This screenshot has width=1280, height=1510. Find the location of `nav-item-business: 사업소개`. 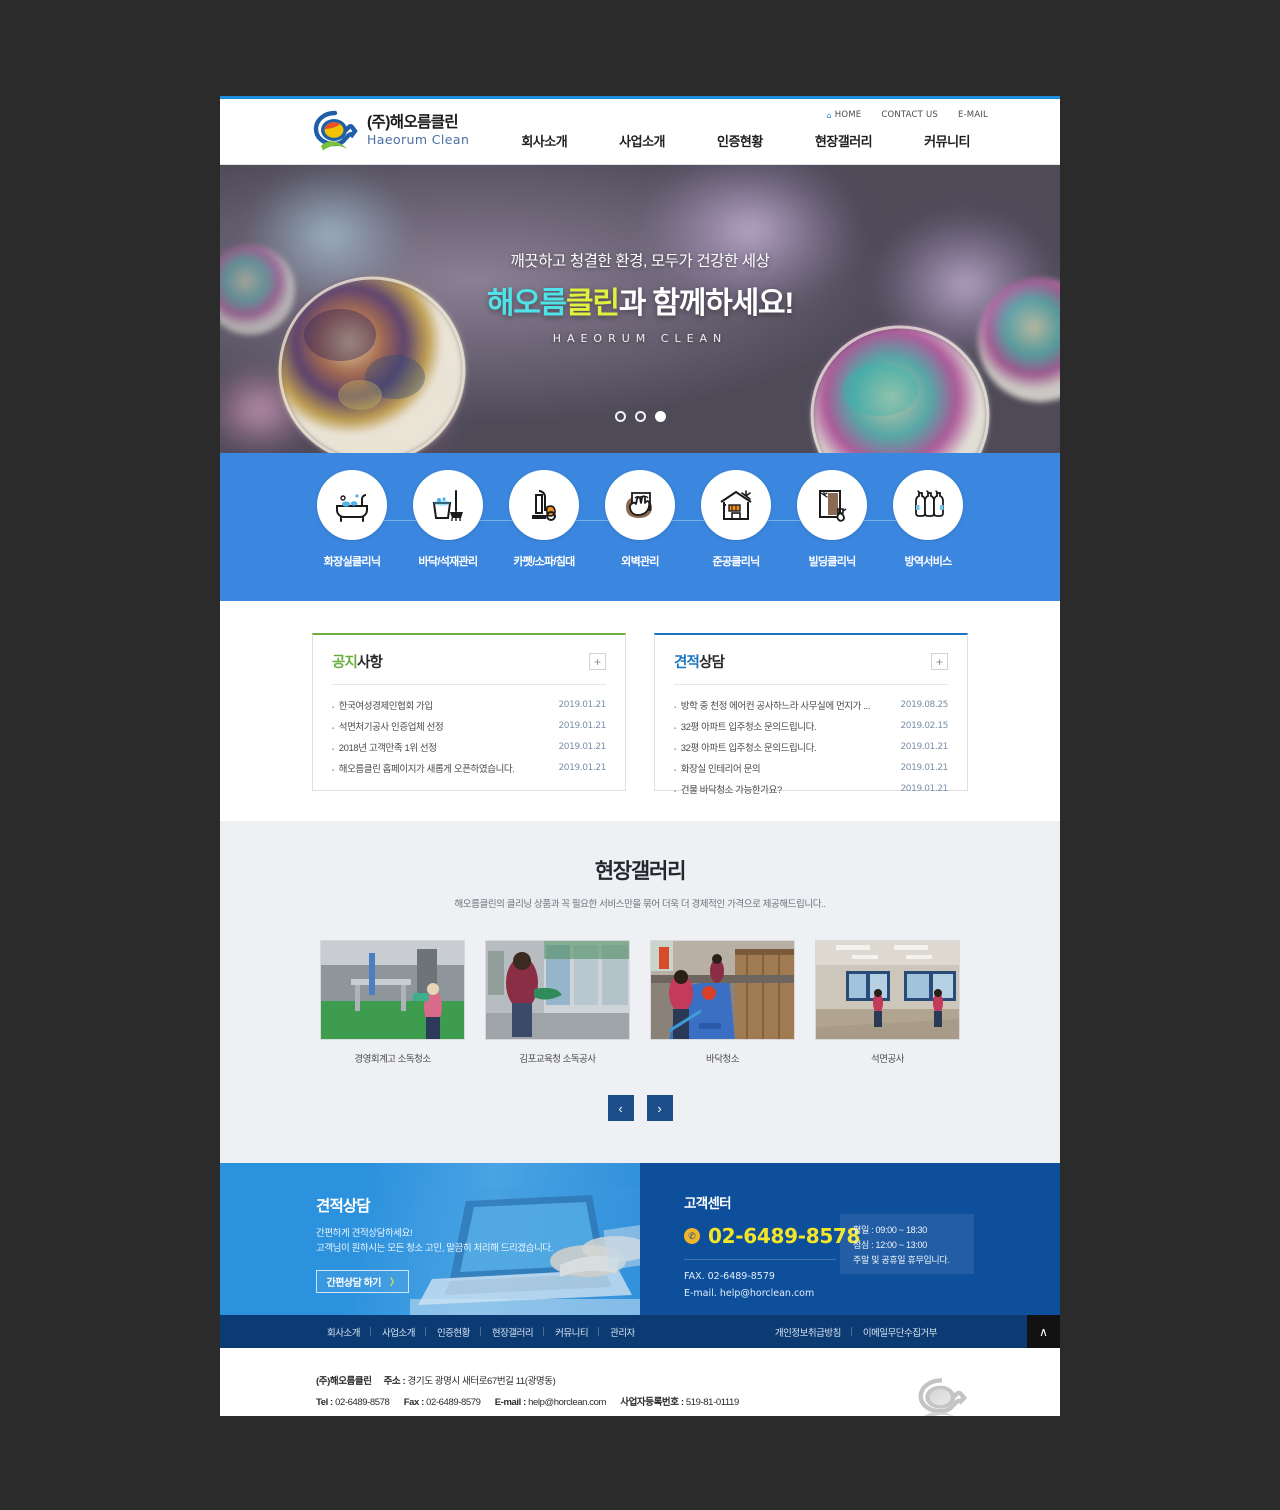

nav-item-business: 사업소개 is located at coordinates (642, 140).